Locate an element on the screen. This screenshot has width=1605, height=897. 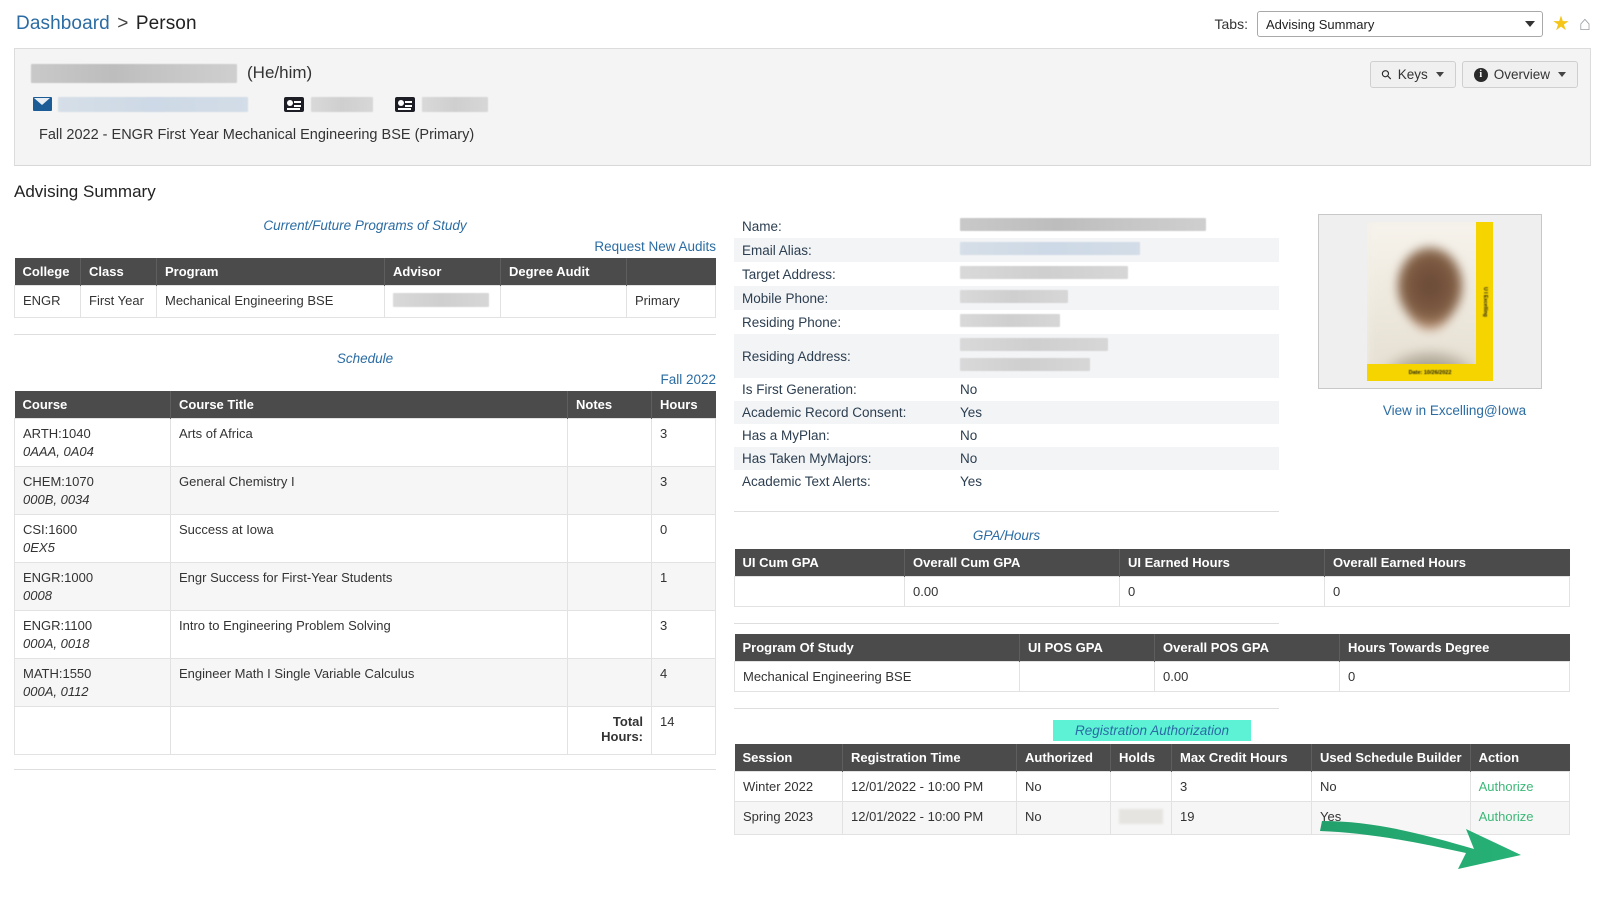
overview-button: i Overview is located at coordinates (1519, 74).